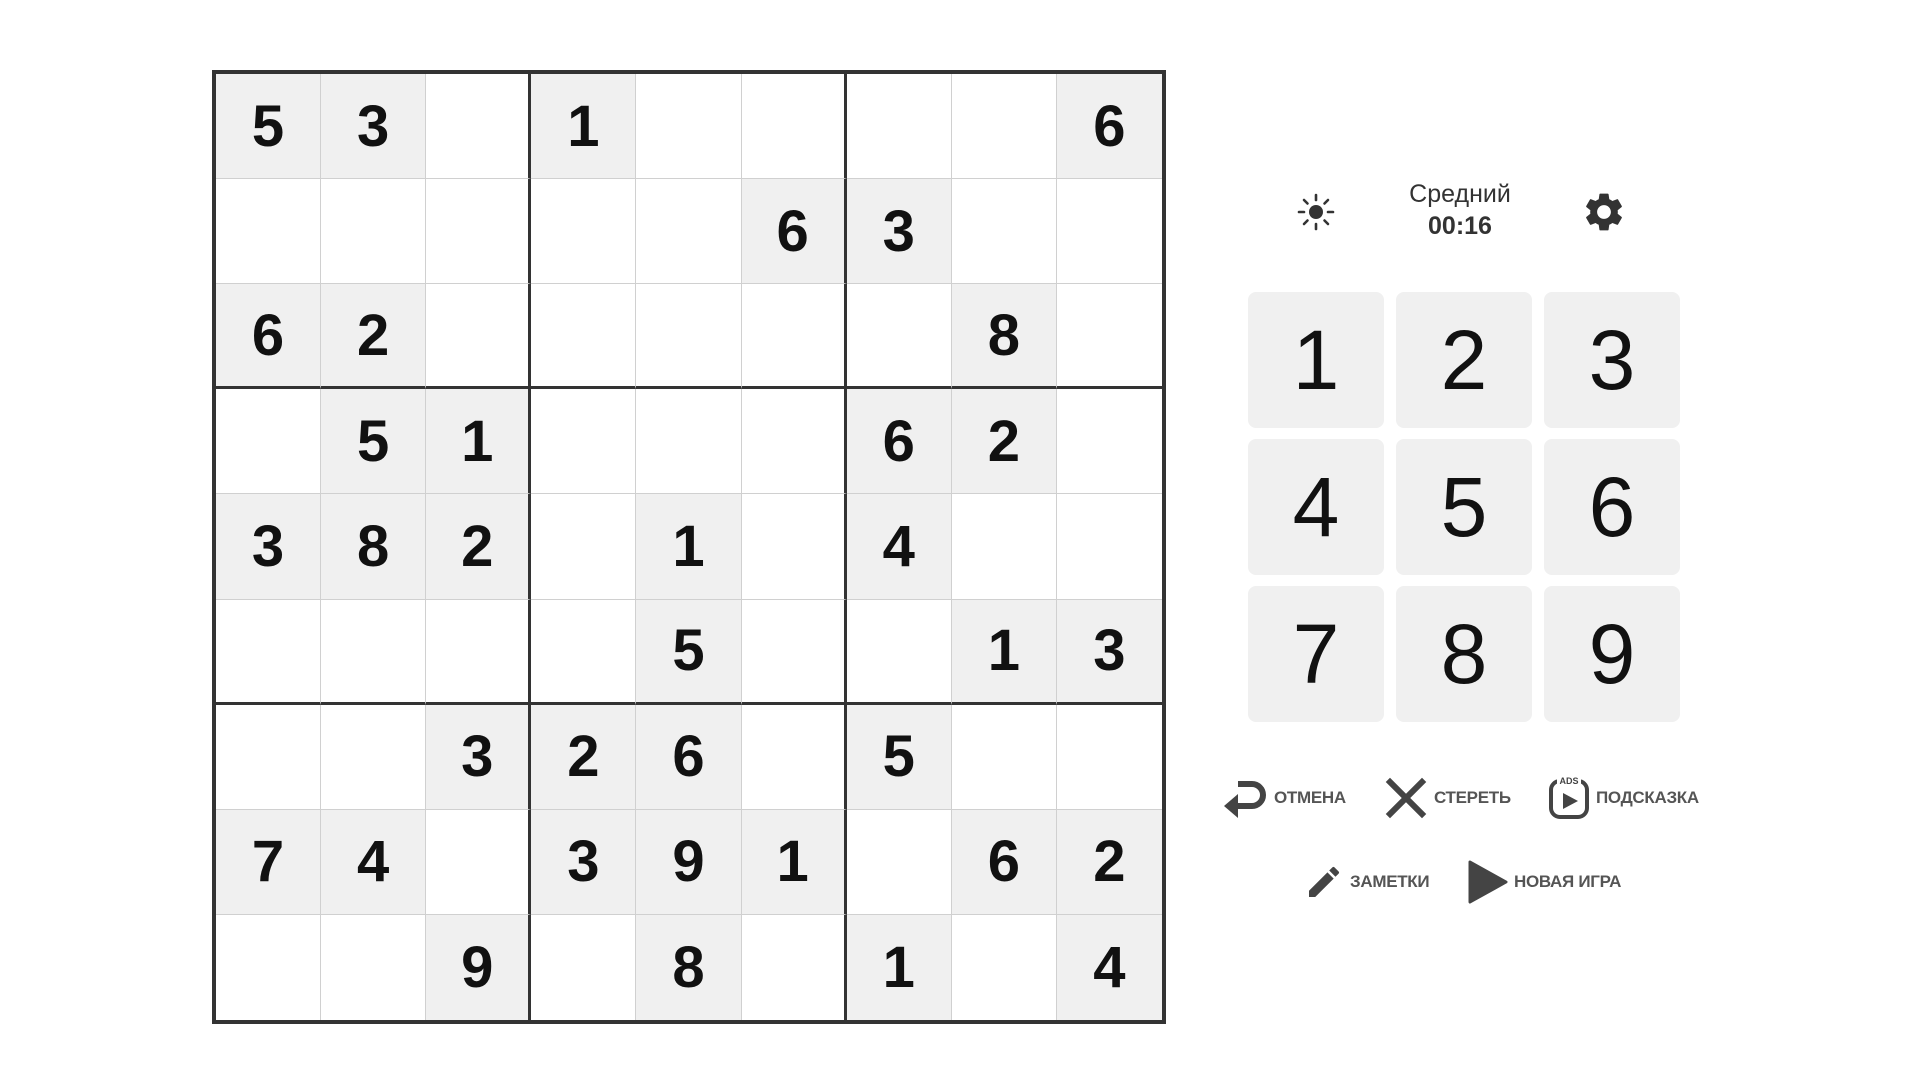 The height and width of the screenshot is (1080, 1920). I want to click on sudoku-cell-r2c1, so click(269, 232).